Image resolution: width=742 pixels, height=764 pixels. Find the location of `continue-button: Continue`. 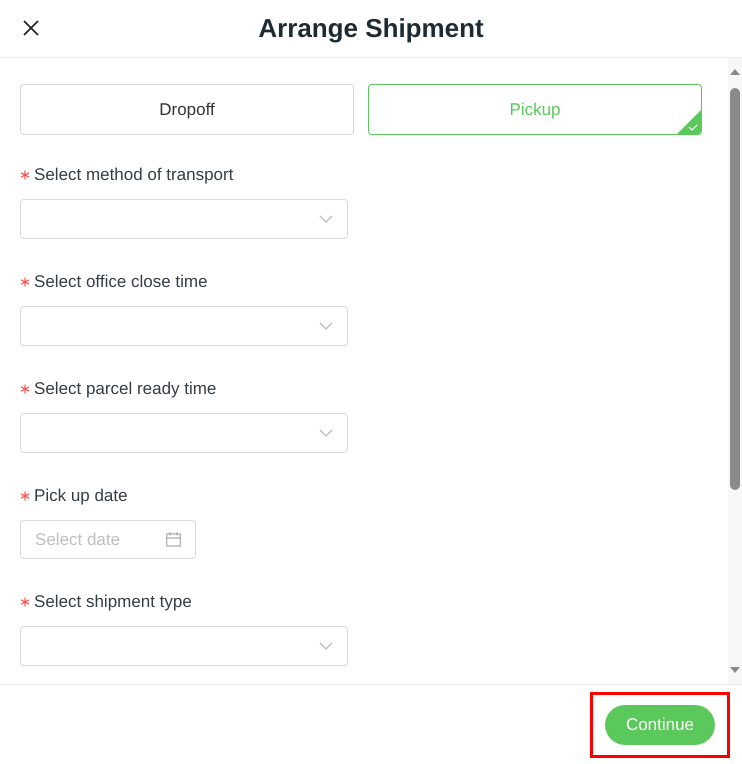

continue-button: Continue is located at coordinates (659, 724).